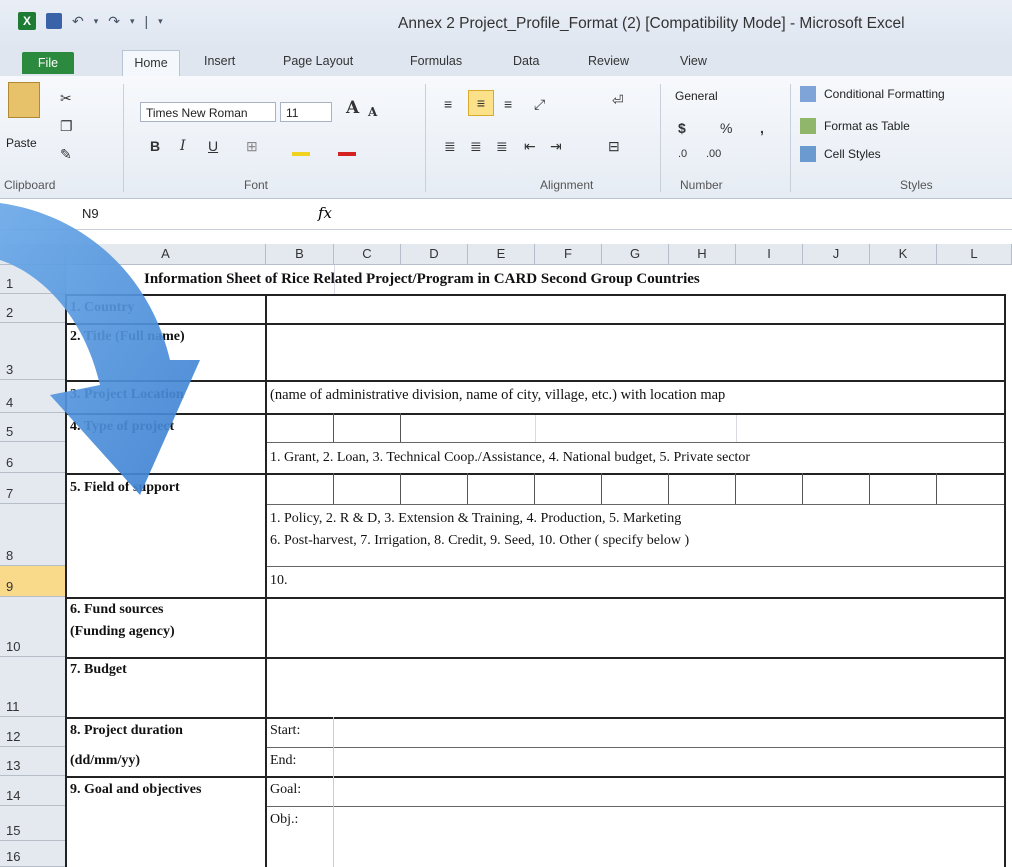 The width and height of the screenshot is (1012, 867). What do you see at coordinates (836, 254) in the screenshot?
I see `column-header-j: J` at bounding box center [836, 254].